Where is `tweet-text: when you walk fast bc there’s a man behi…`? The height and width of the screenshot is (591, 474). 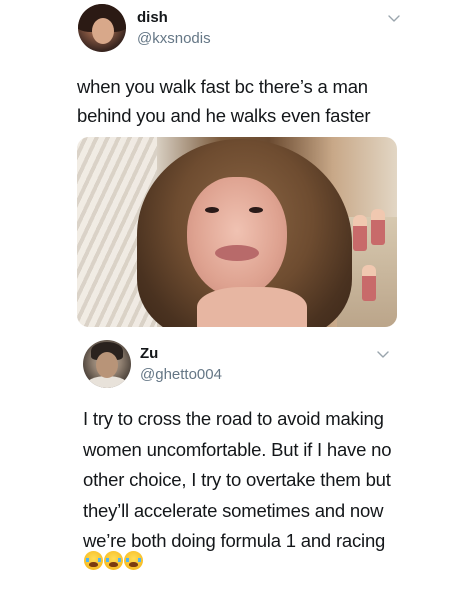 tweet-text: when you walk fast bc there’s a man behi… is located at coordinates (267, 101).